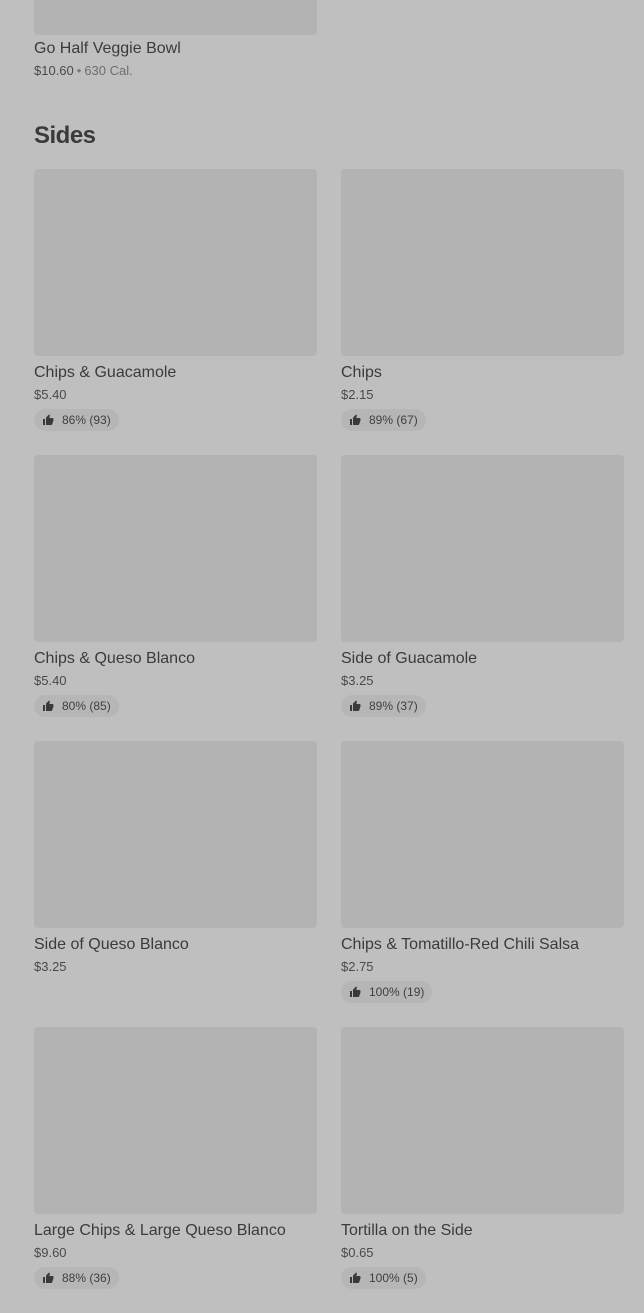 Image resolution: width=644 pixels, height=1313 pixels. I want to click on menu-item-card: Chips $2.15 89% (67), so click(482, 312).